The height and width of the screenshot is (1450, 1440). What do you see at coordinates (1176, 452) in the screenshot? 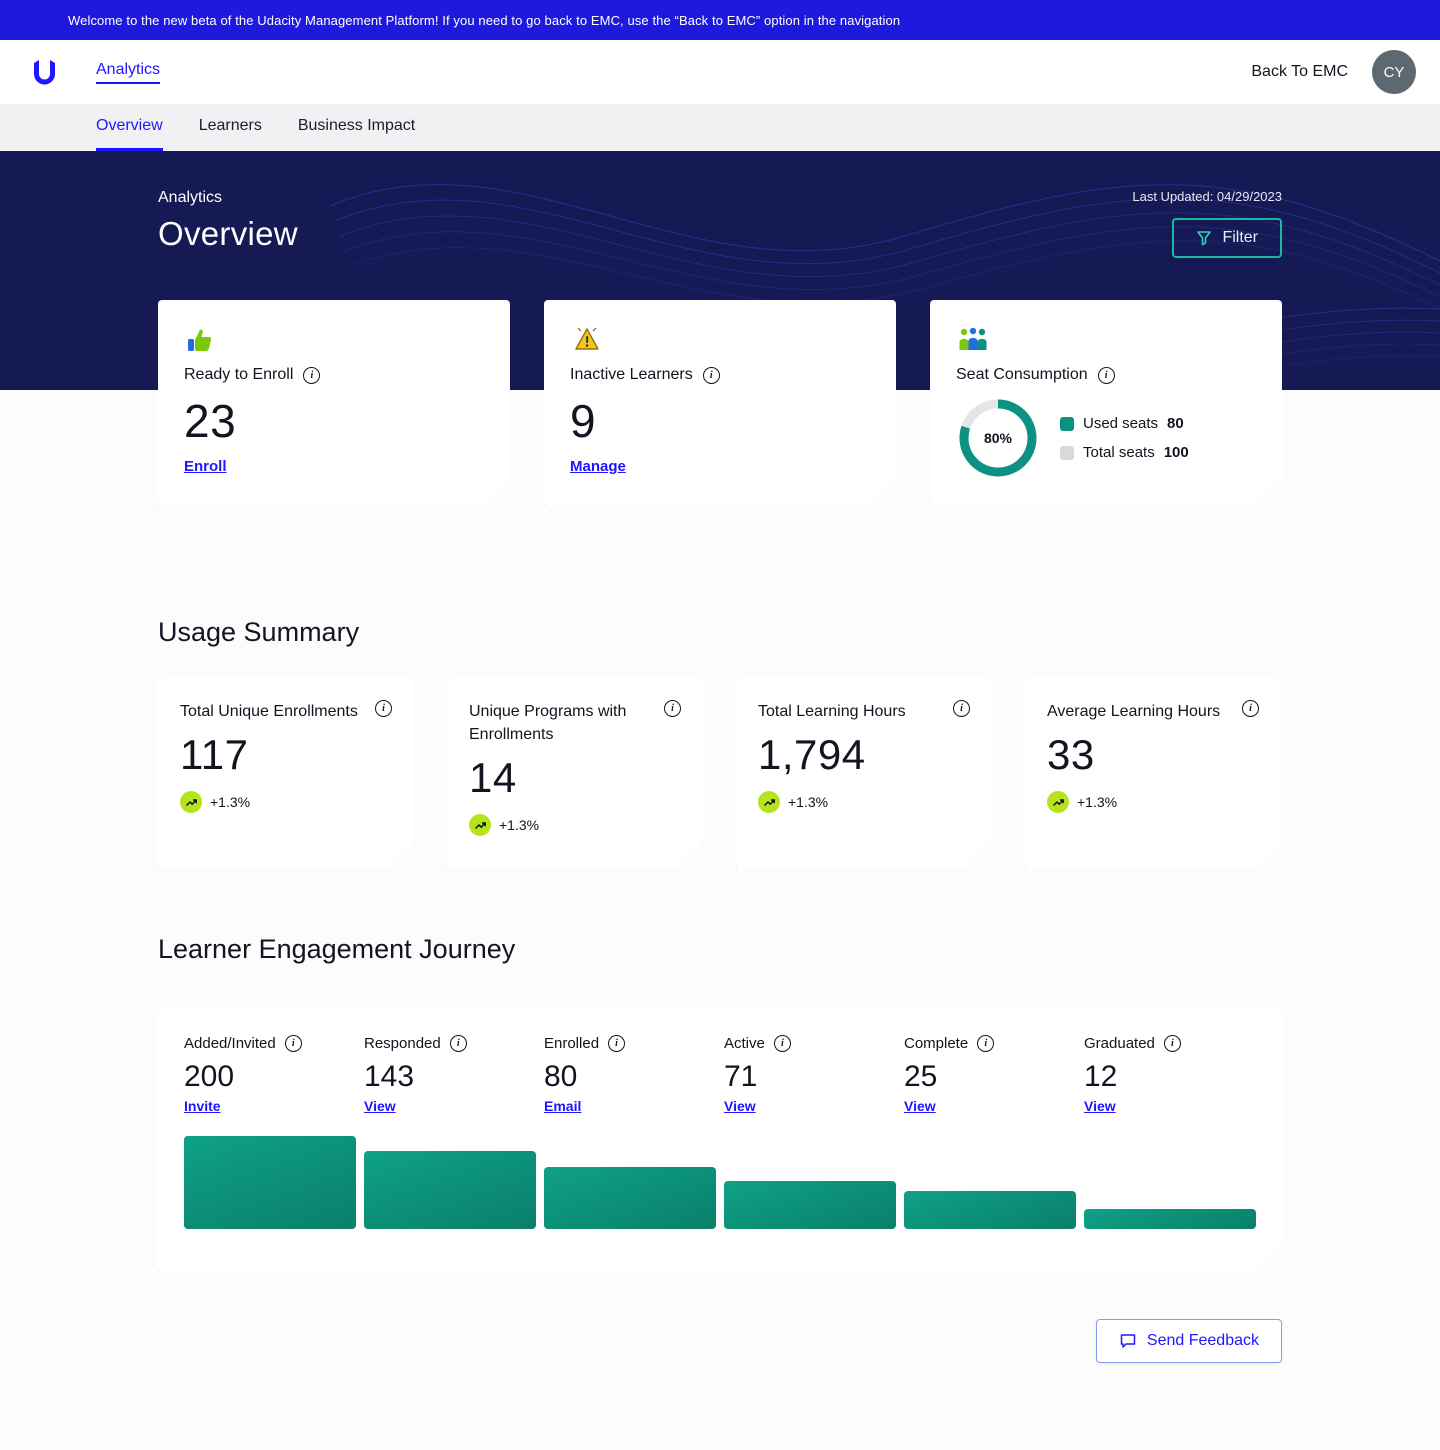
I see `total-seats-value: 100` at bounding box center [1176, 452].